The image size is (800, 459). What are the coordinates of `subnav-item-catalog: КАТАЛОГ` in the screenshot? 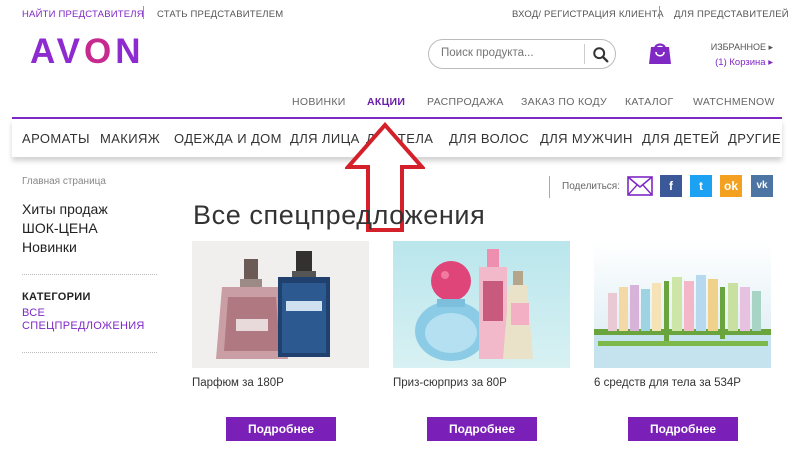 It's located at (649, 102).